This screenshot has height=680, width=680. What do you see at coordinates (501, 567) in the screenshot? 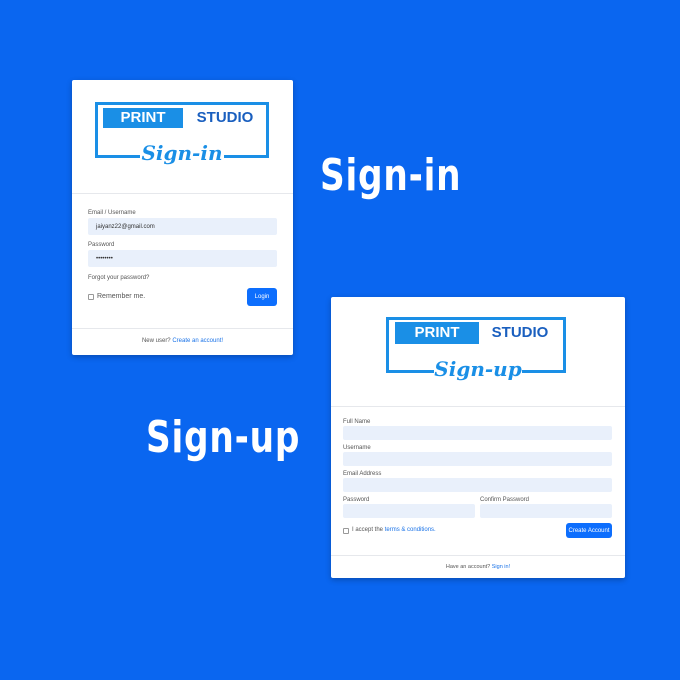
I see `sign-in-link: Sign in!` at bounding box center [501, 567].